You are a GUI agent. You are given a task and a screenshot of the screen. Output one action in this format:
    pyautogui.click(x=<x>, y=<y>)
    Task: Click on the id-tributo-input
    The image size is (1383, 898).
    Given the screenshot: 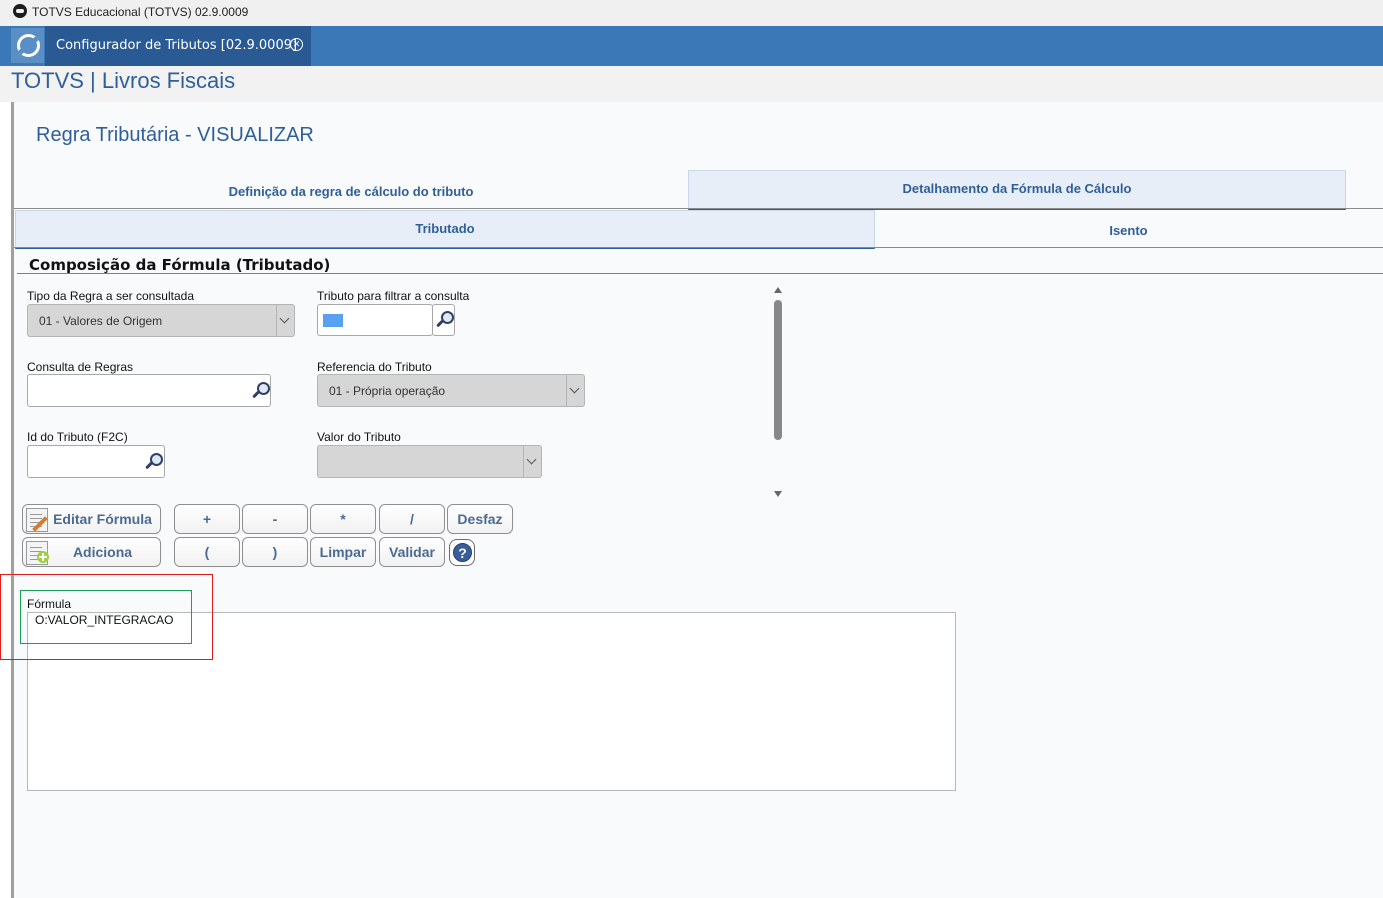 What is the action you would take?
    pyautogui.click(x=96, y=461)
    